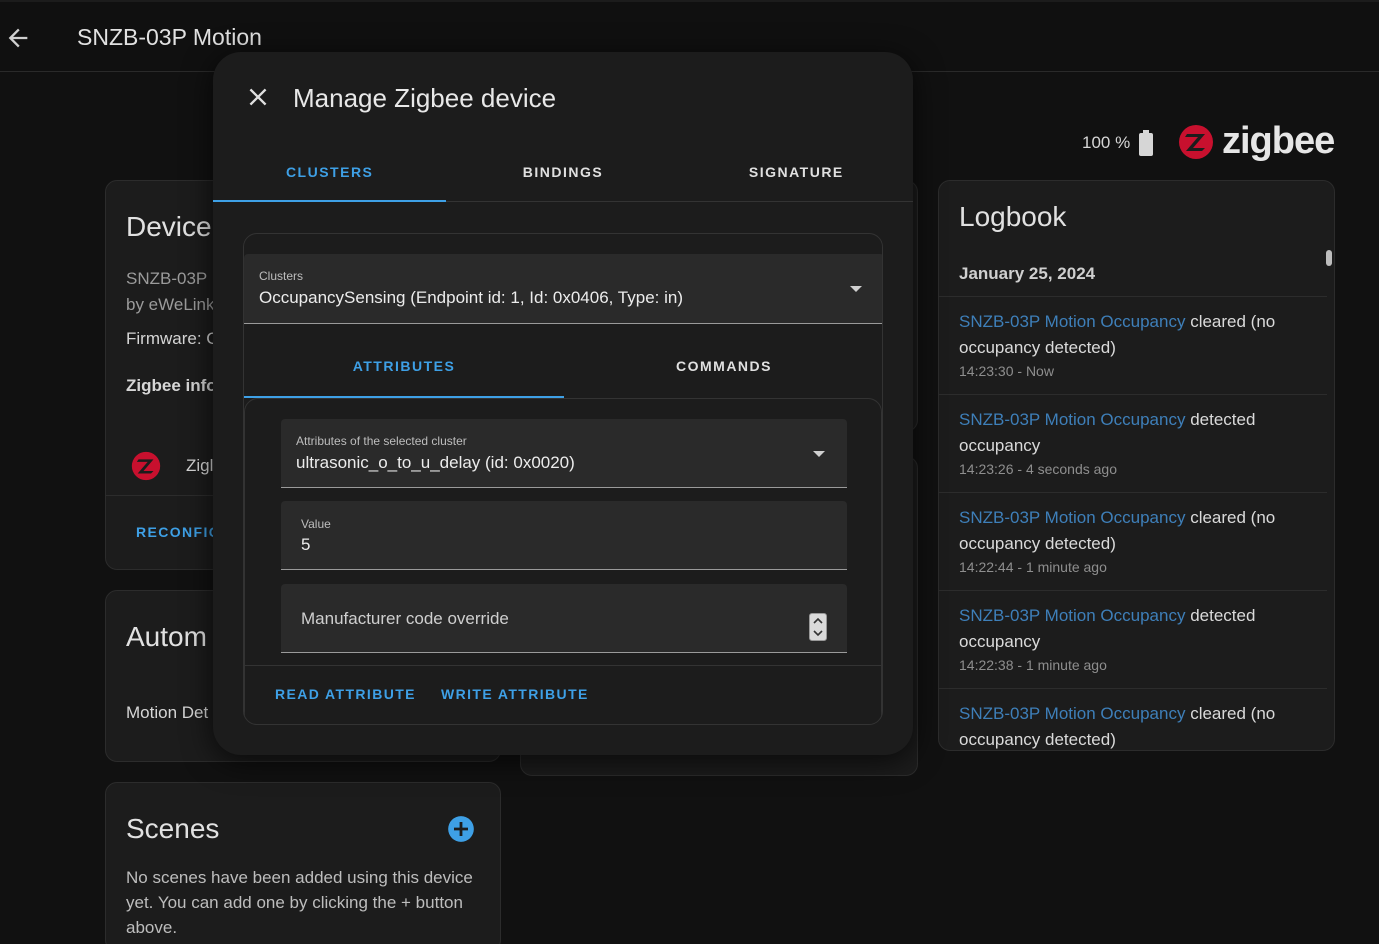  What do you see at coordinates (1329, 258) in the screenshot?
I see `logbook-scrollbar` at bounding box center [1329, 258].